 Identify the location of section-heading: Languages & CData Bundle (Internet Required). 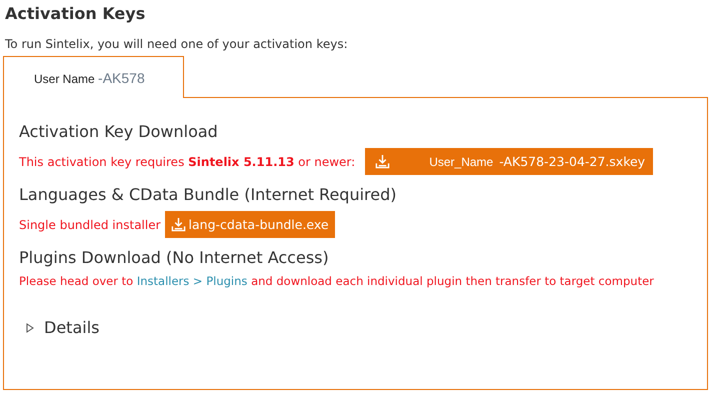
(208, 195).